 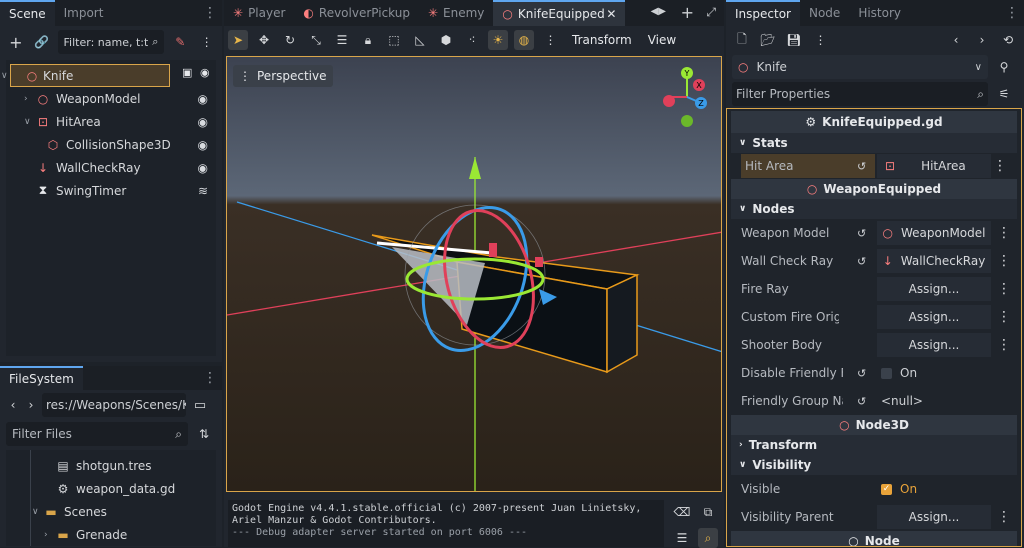 I want to click on prop-weapon-model: Weapon Model ↺ ○ WeaponModel ⋮, so click(x=874, y=233).